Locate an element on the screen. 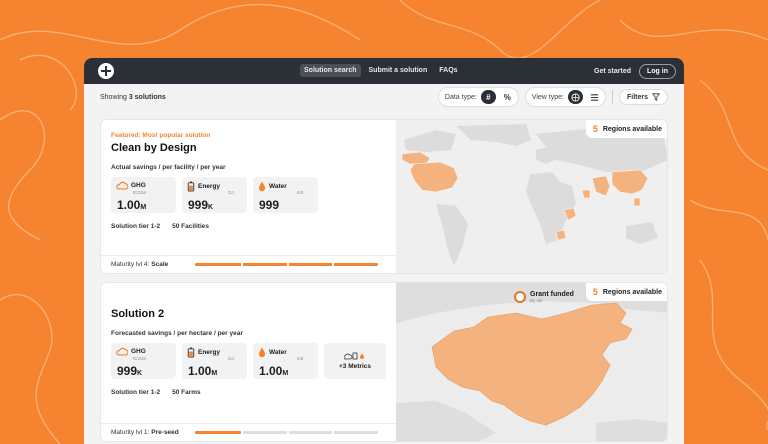  data-type-toggle: Data type: # % is located at coordinates (478, 97).